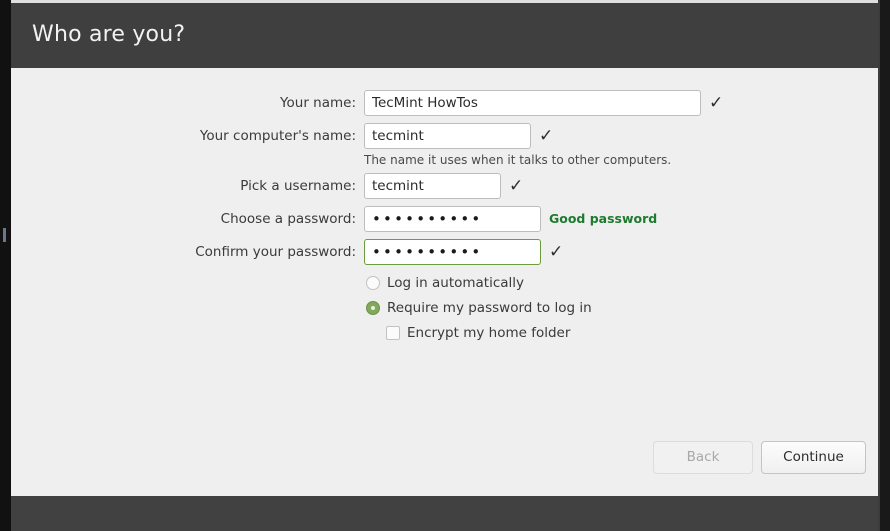 The image size is (890, 531). I want to click on window-footer-bar, so click(444, 513).